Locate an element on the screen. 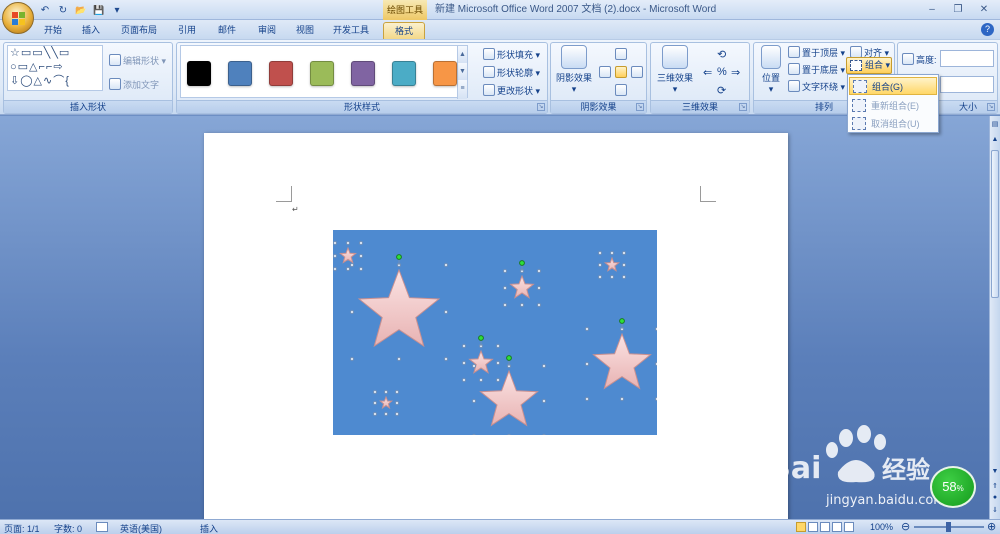  qat-customize-icon: ▾ is located at coordinates (117, 11).